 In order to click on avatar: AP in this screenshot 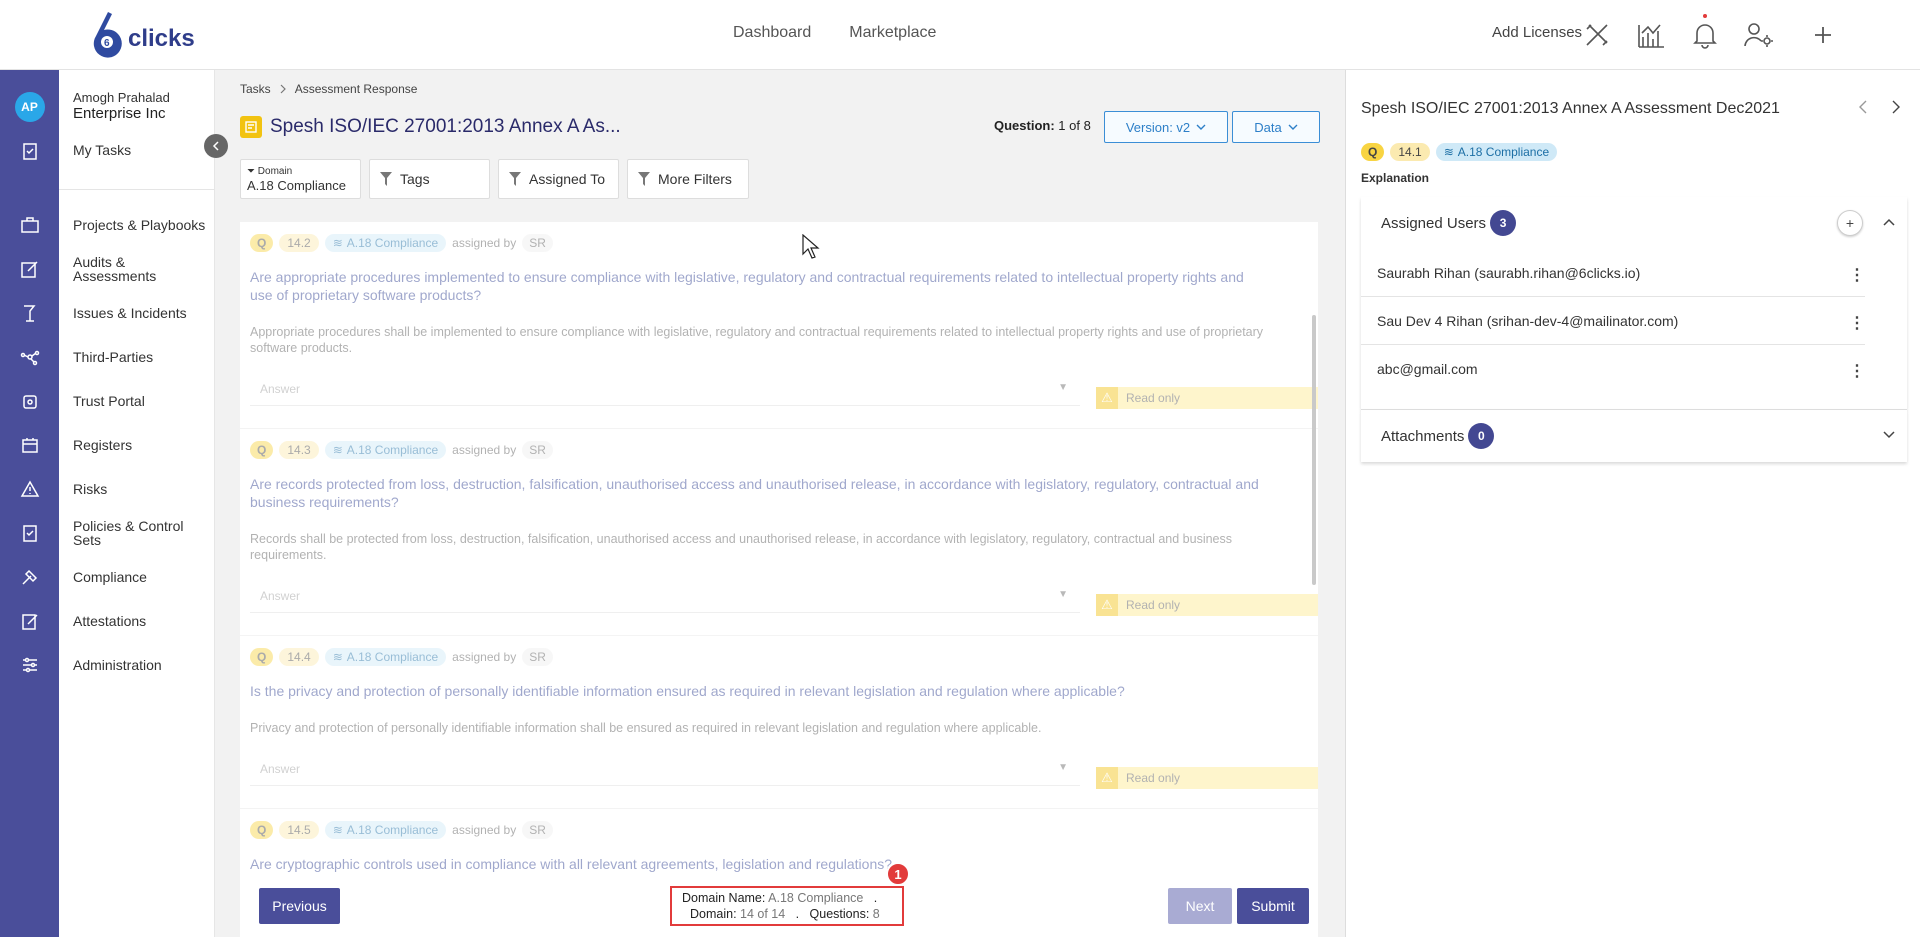, I will do `click(29, 107)`.